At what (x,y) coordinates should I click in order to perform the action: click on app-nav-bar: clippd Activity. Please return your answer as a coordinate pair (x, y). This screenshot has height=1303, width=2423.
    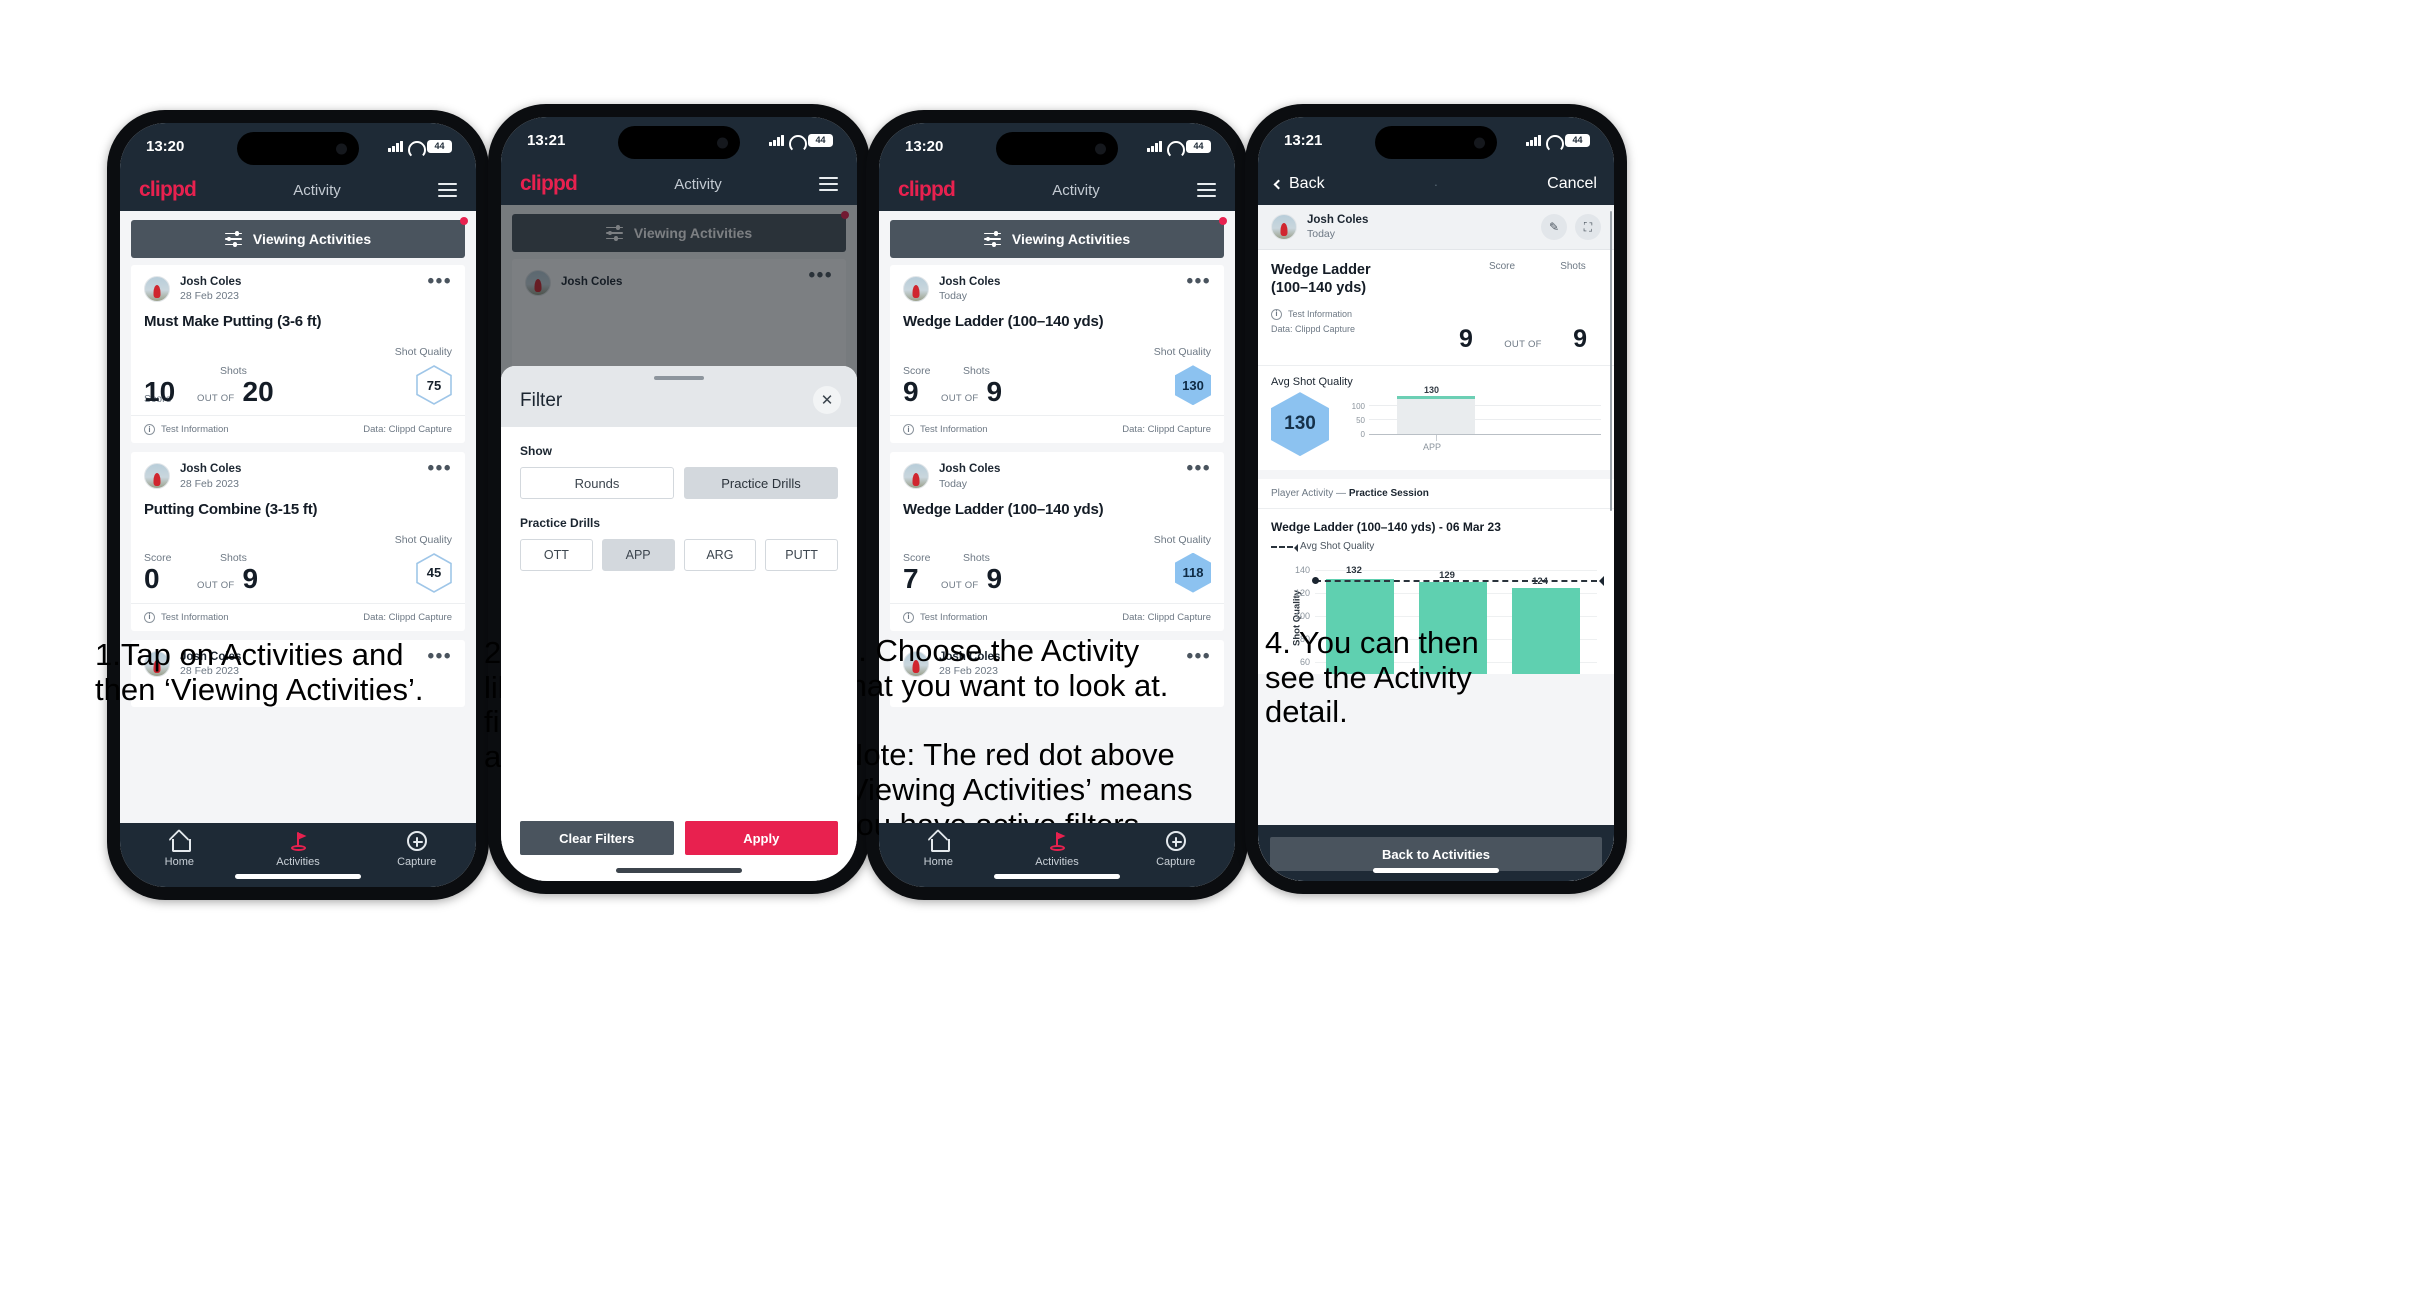
    Looking at the image, I should click on (679, 184).